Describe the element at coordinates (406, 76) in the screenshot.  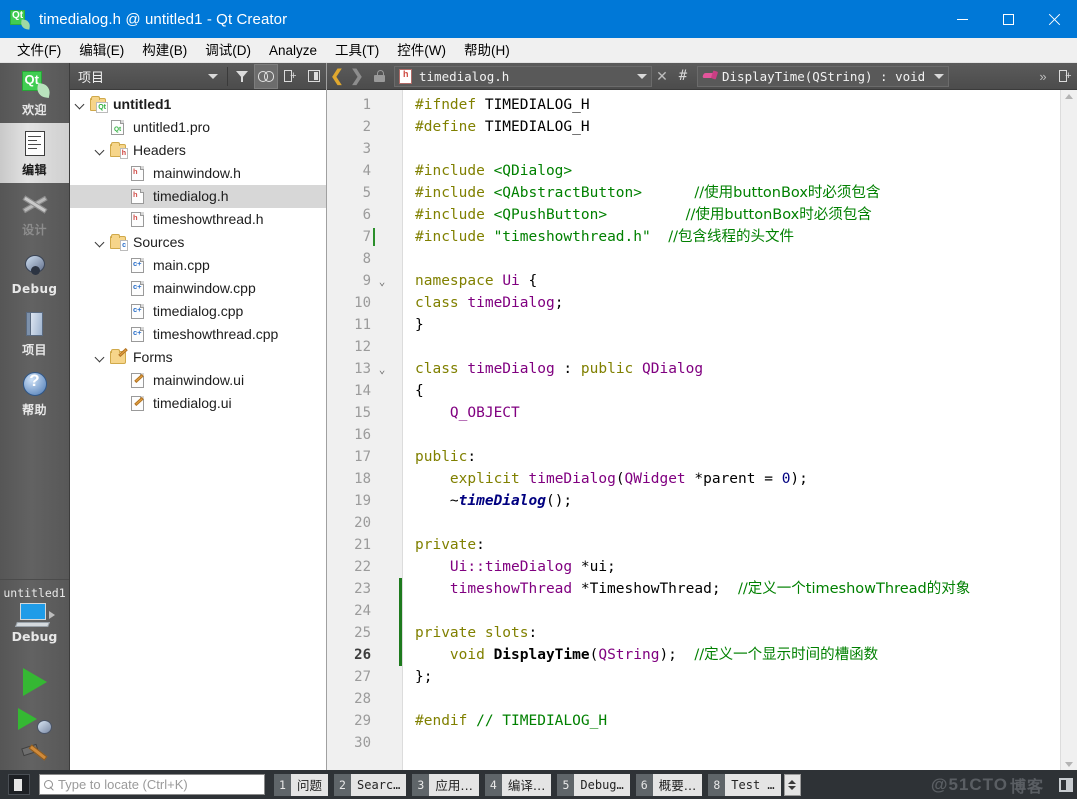
I see `h-file-icon` at that location.